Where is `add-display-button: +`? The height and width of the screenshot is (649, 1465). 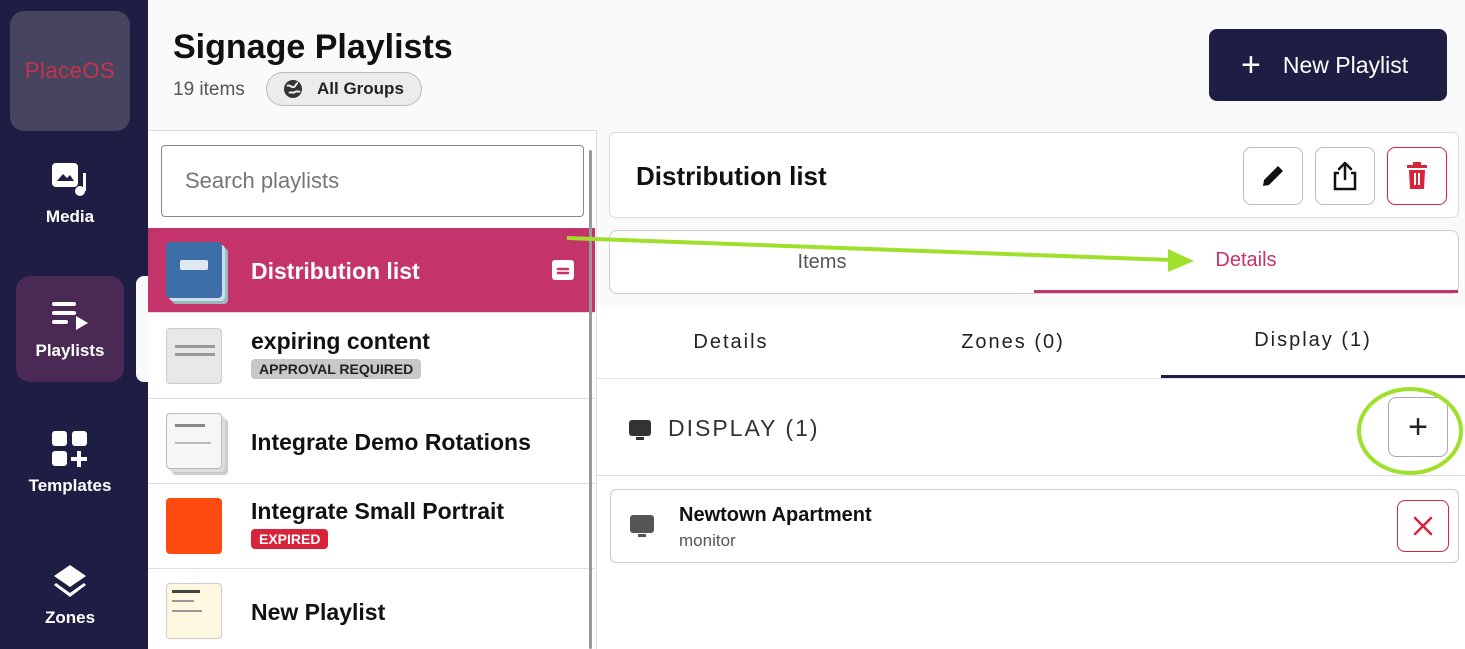 add-display-button: + is located at coordinates (1418, 427).